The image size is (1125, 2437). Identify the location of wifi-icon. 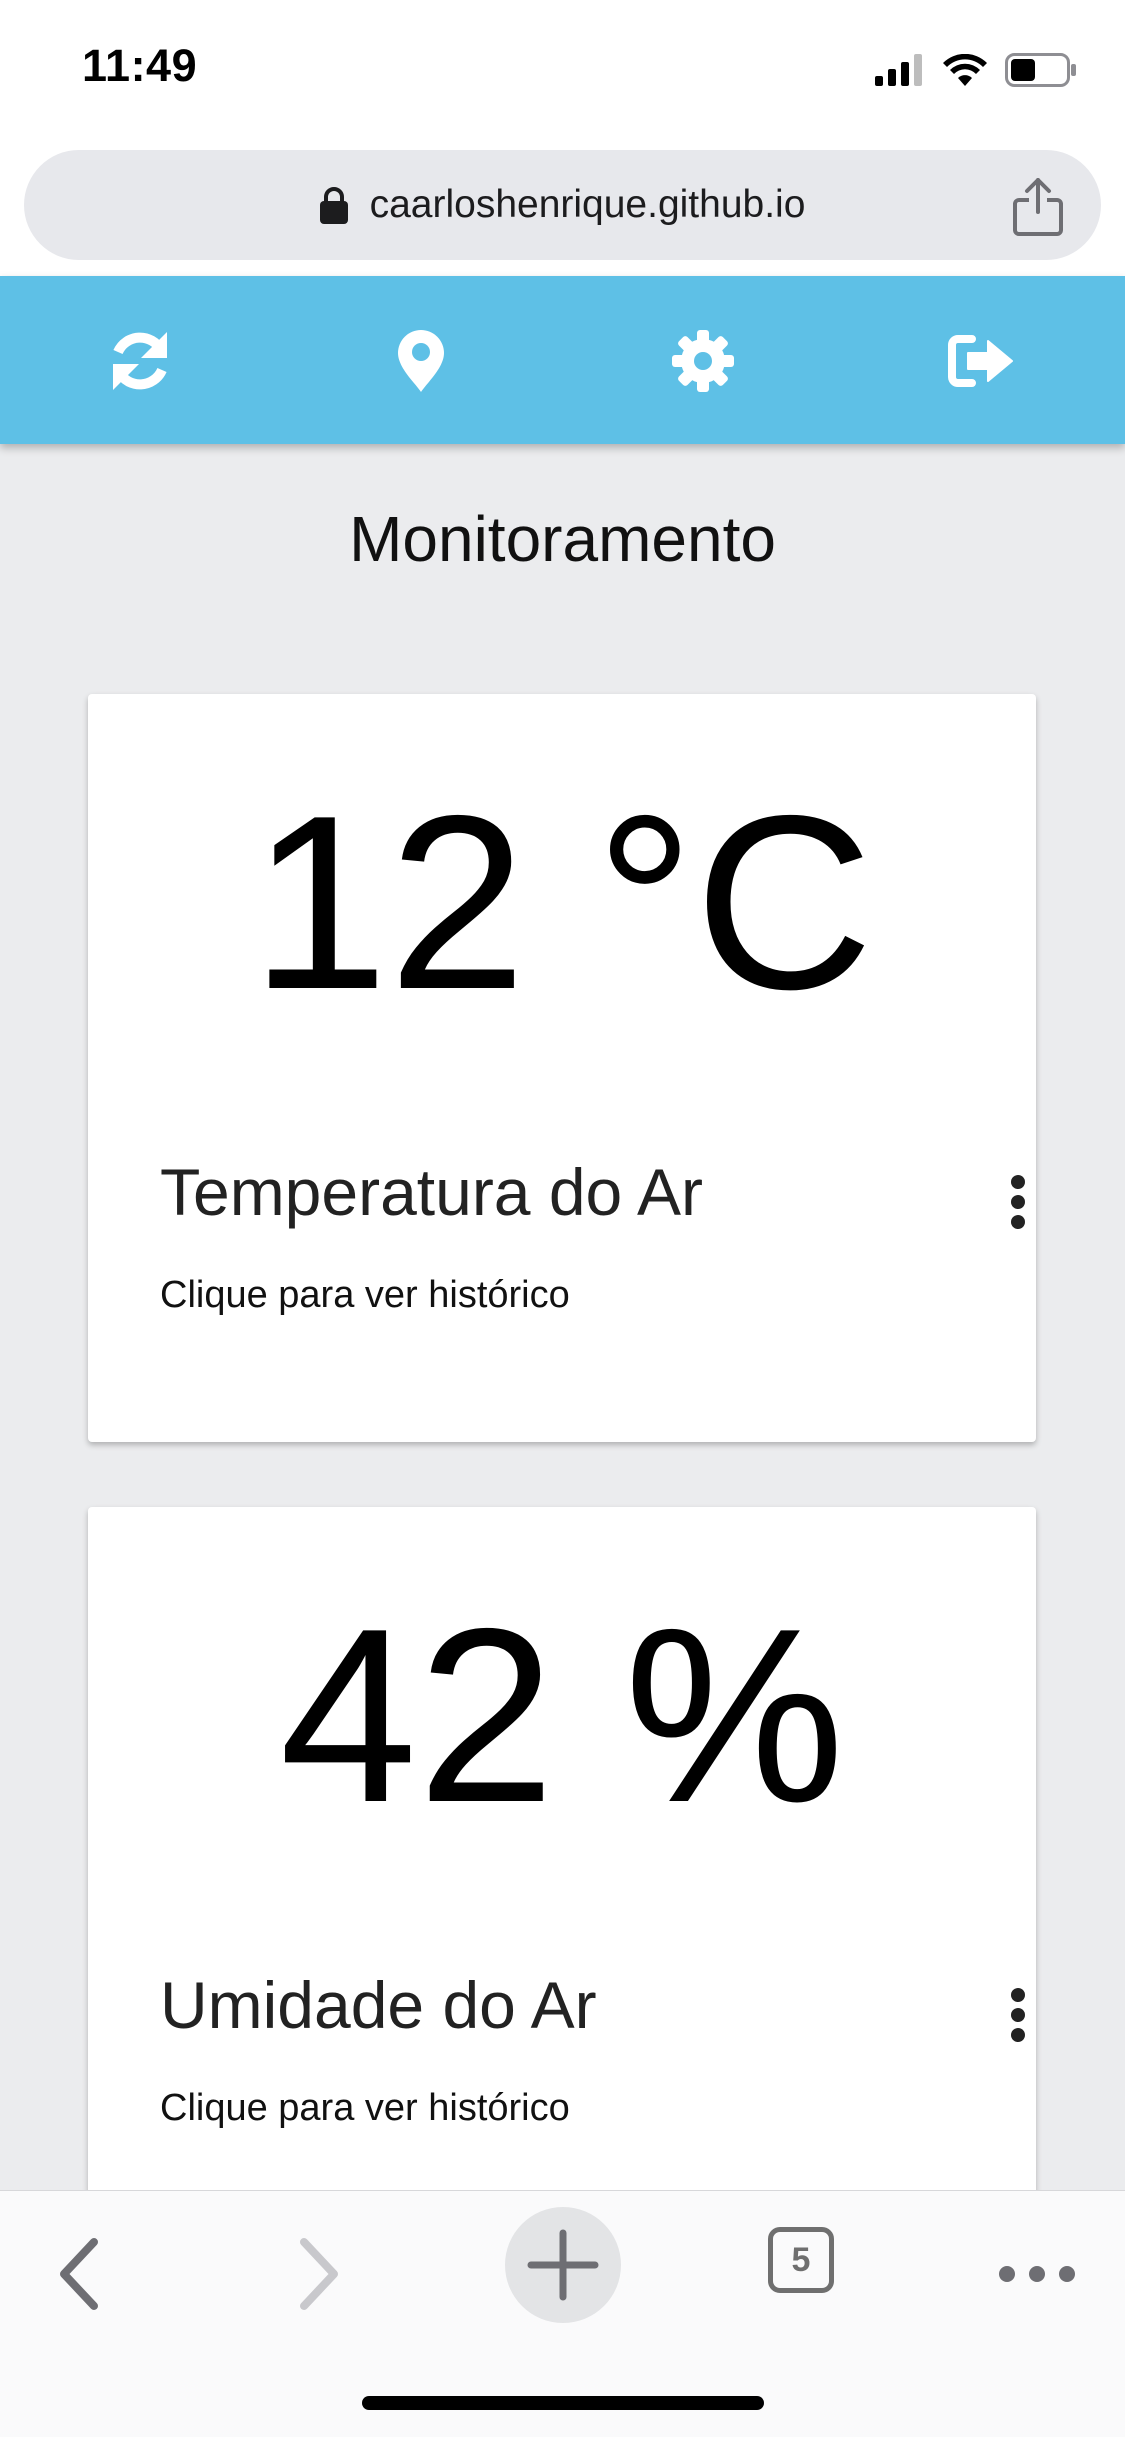
(965, 70).